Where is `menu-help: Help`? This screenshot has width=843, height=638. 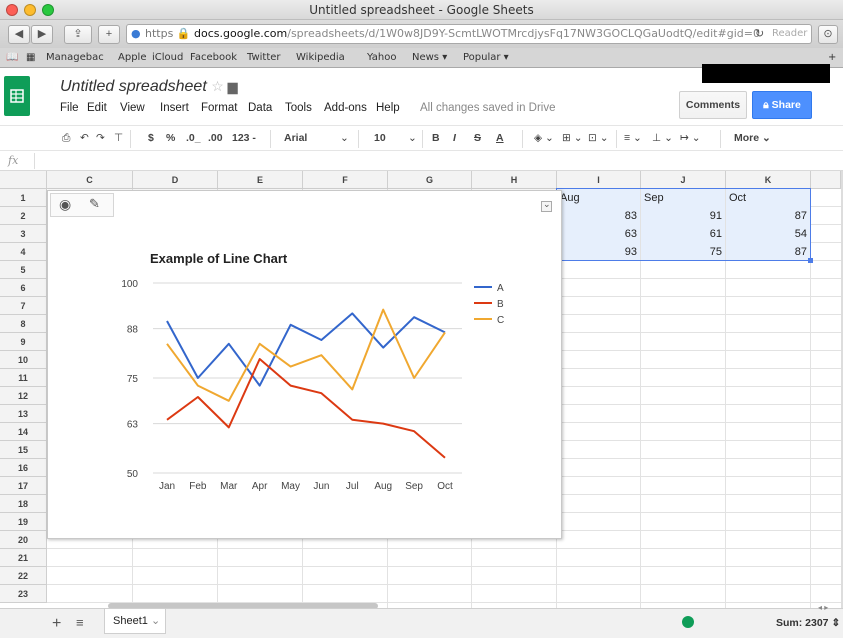 menu-help: Help is located at coordinates (388, 108).